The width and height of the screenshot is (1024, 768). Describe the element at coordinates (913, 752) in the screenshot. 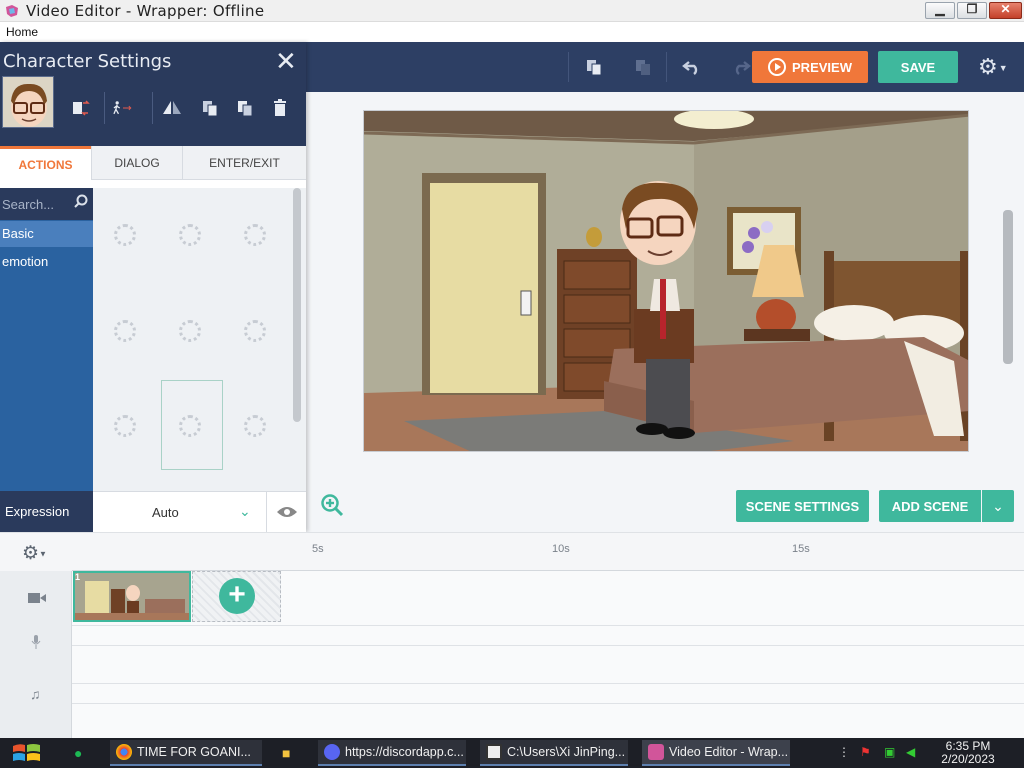

I see `volume-icon: ◀` at that location.